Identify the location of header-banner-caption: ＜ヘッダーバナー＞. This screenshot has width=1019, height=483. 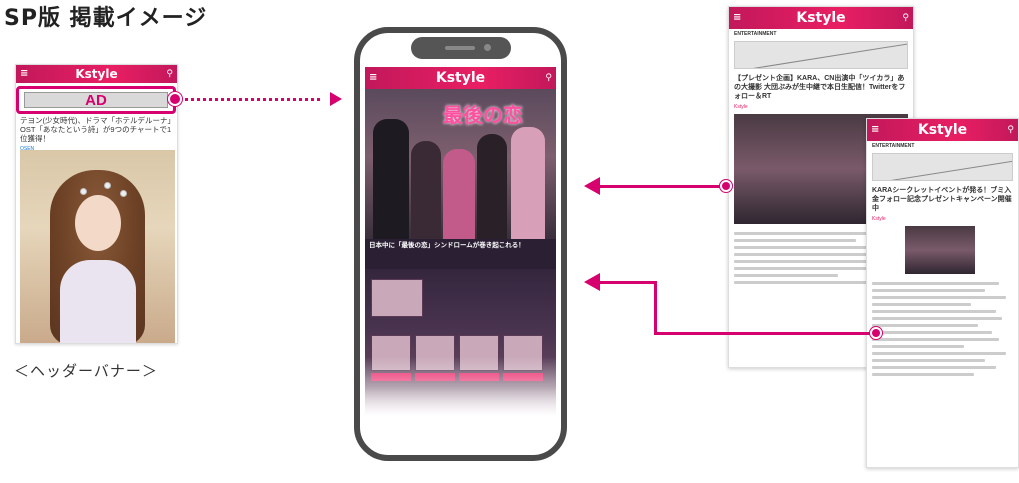
(86, 371).